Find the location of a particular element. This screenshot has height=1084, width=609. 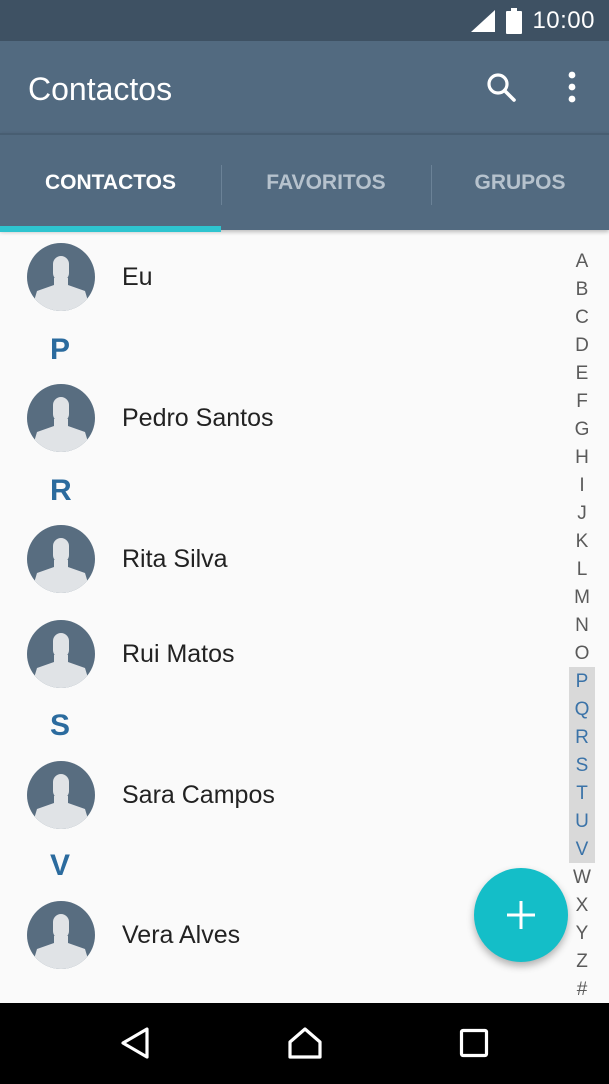

contact-sara-campos: Sara Campos is located at coordinates (280, 795).